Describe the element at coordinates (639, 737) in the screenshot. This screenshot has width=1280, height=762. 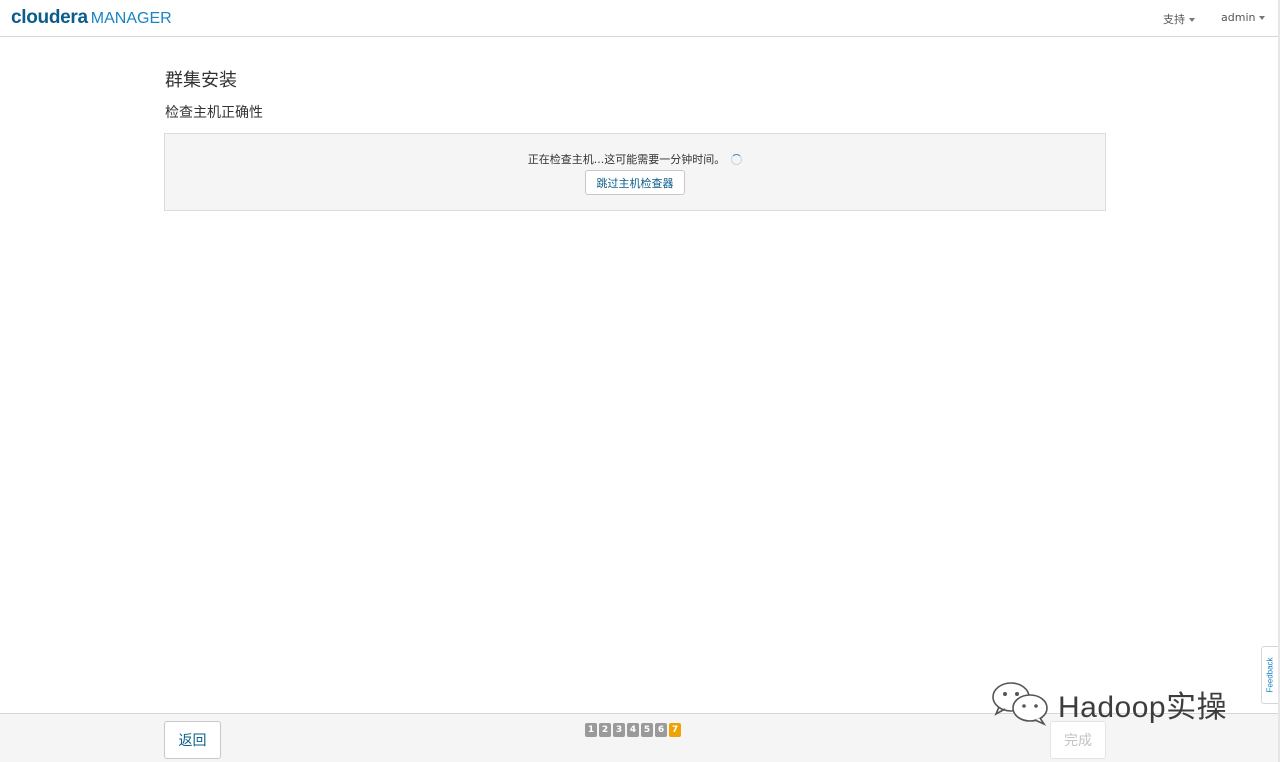
I see `wizard-footer: 返回 1234567 完成` at that location.